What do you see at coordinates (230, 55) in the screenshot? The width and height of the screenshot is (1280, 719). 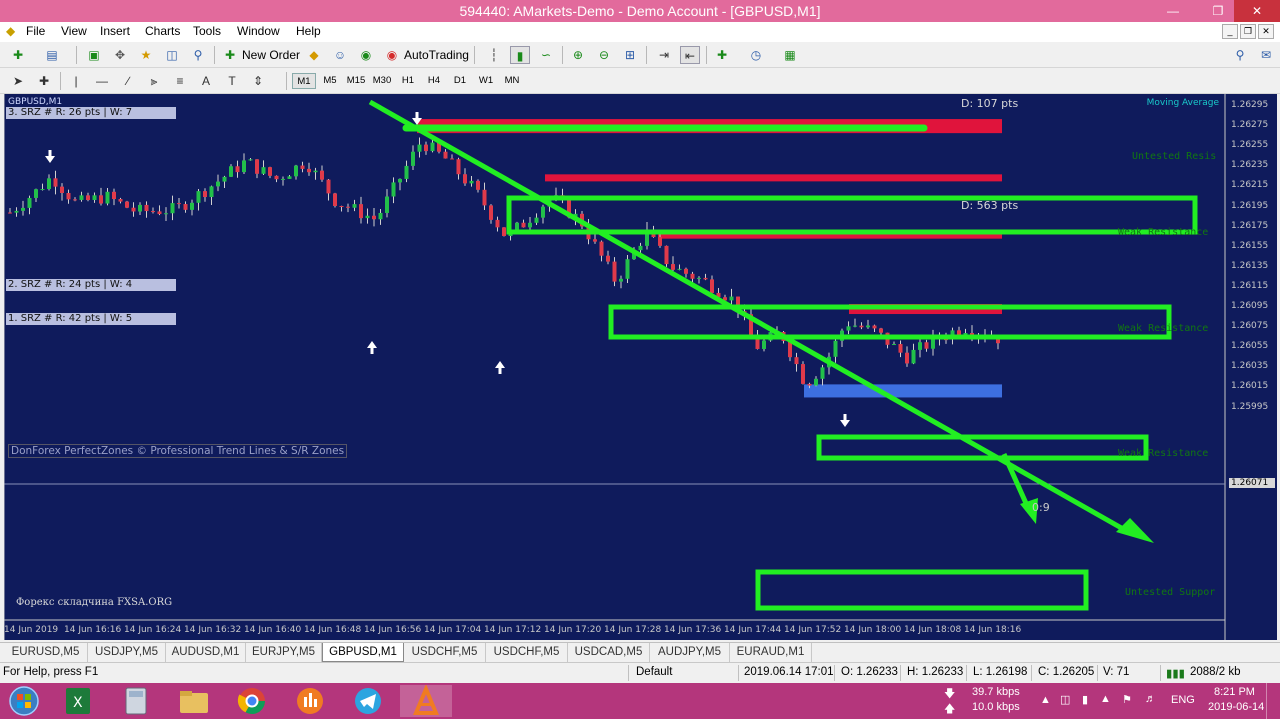 I see `new-order-icon: ✚` at bounding box center [230, 55].